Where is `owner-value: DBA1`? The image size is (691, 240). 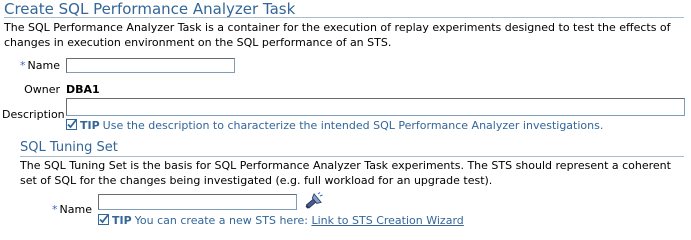 owner-value: DBA1 is located at coordinates (83, 89).